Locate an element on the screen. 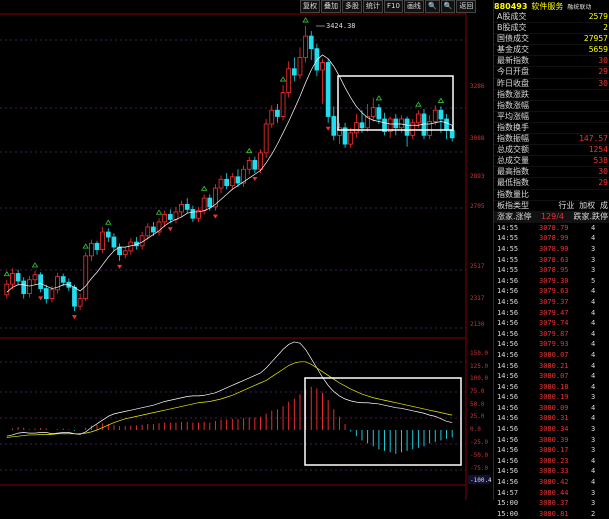 The image size is (609, 519). toolbar-button: 多股 is located at coordinates (352, 6).